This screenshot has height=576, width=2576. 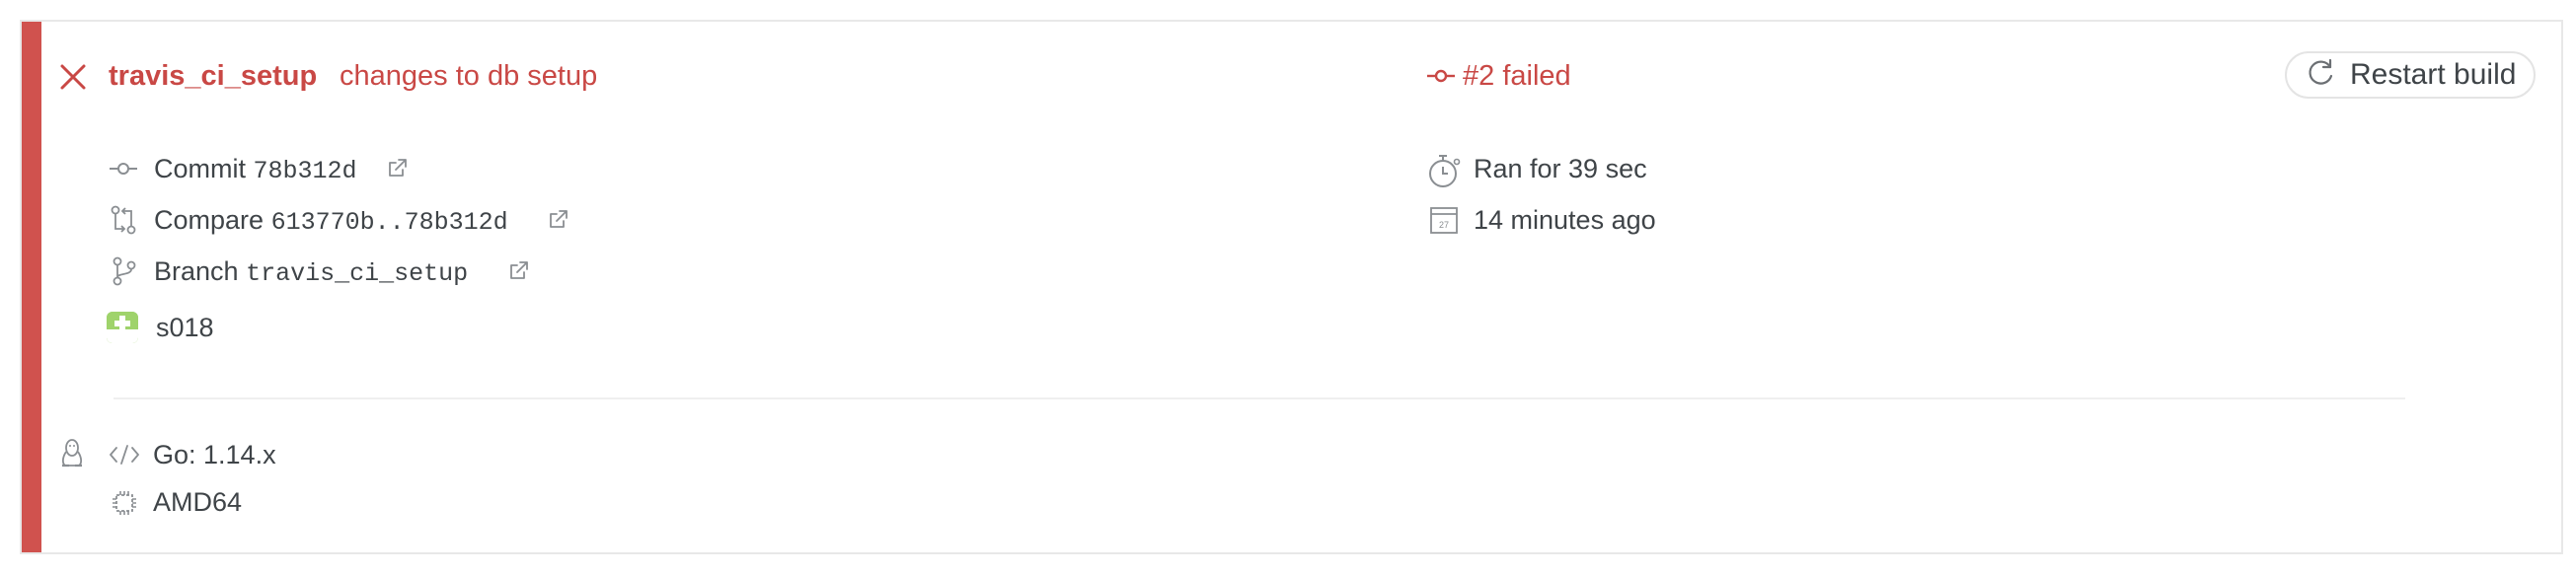 I want to click on stopwatch-icon, so click(x=1445, y=170).